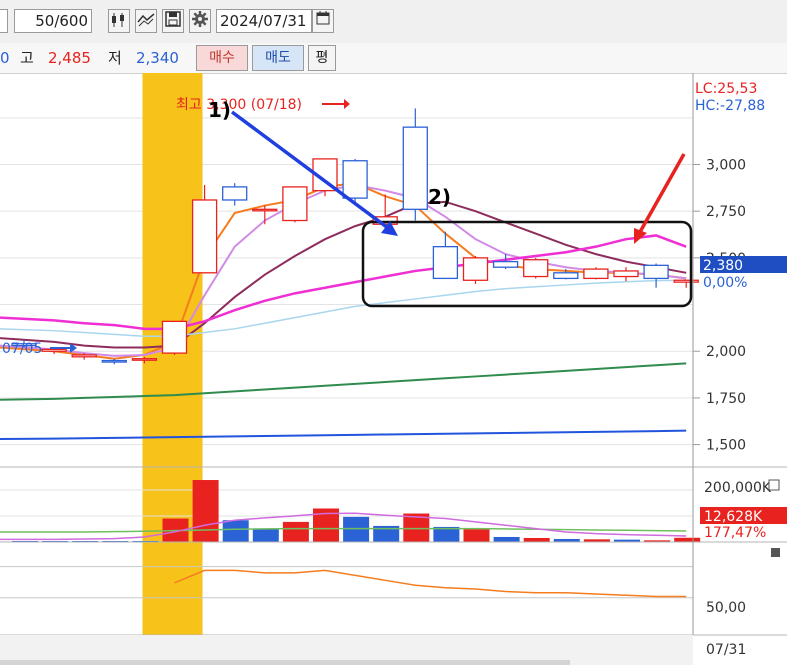 The width and height of the screenshot is (787, 665). Describe the element at coordinates (27, 58) in the screenshot. I see `high-label: 고` at that location.